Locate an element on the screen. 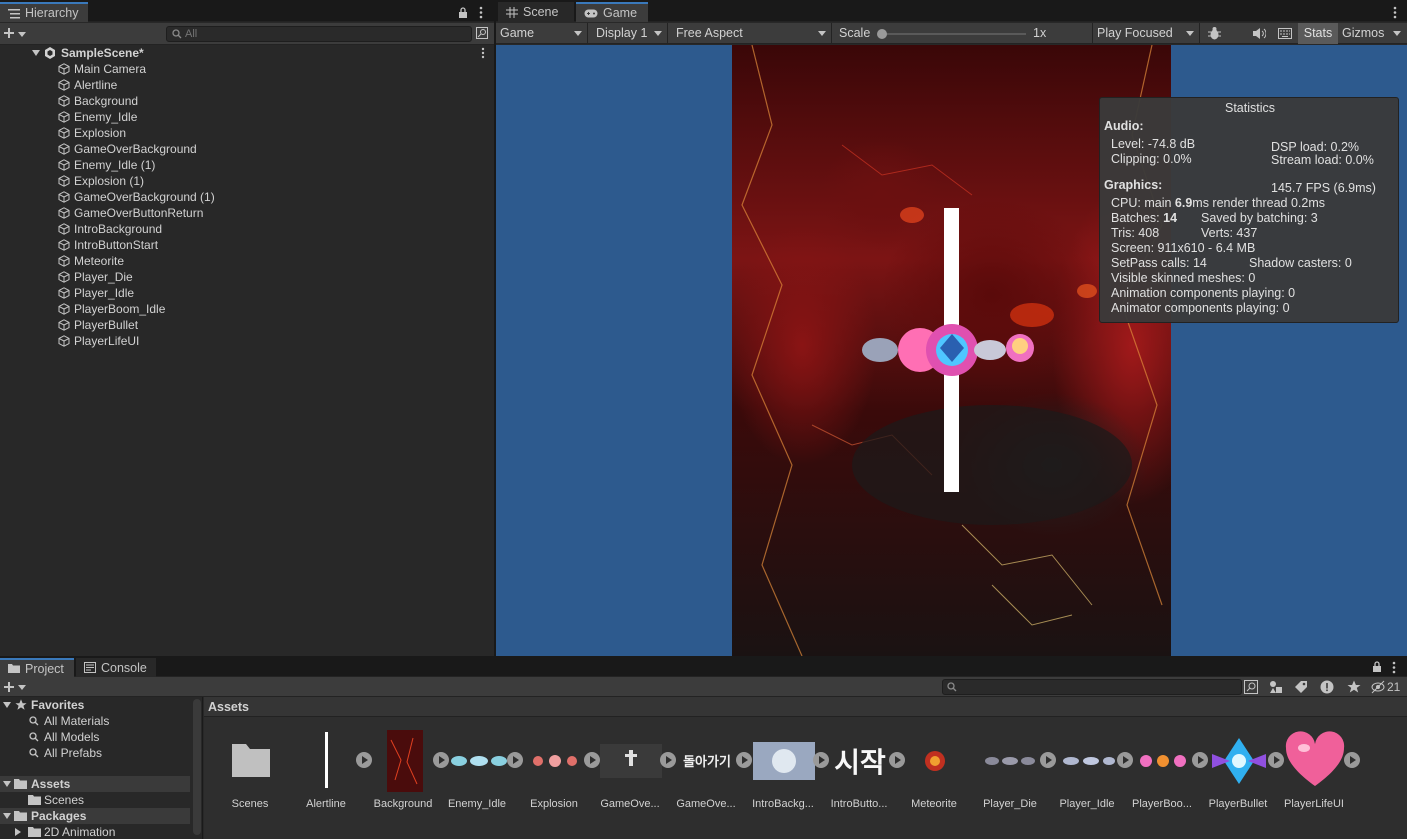 The image size is (1407, 839). tree-scrollbar is located at coordinates (197, 767).